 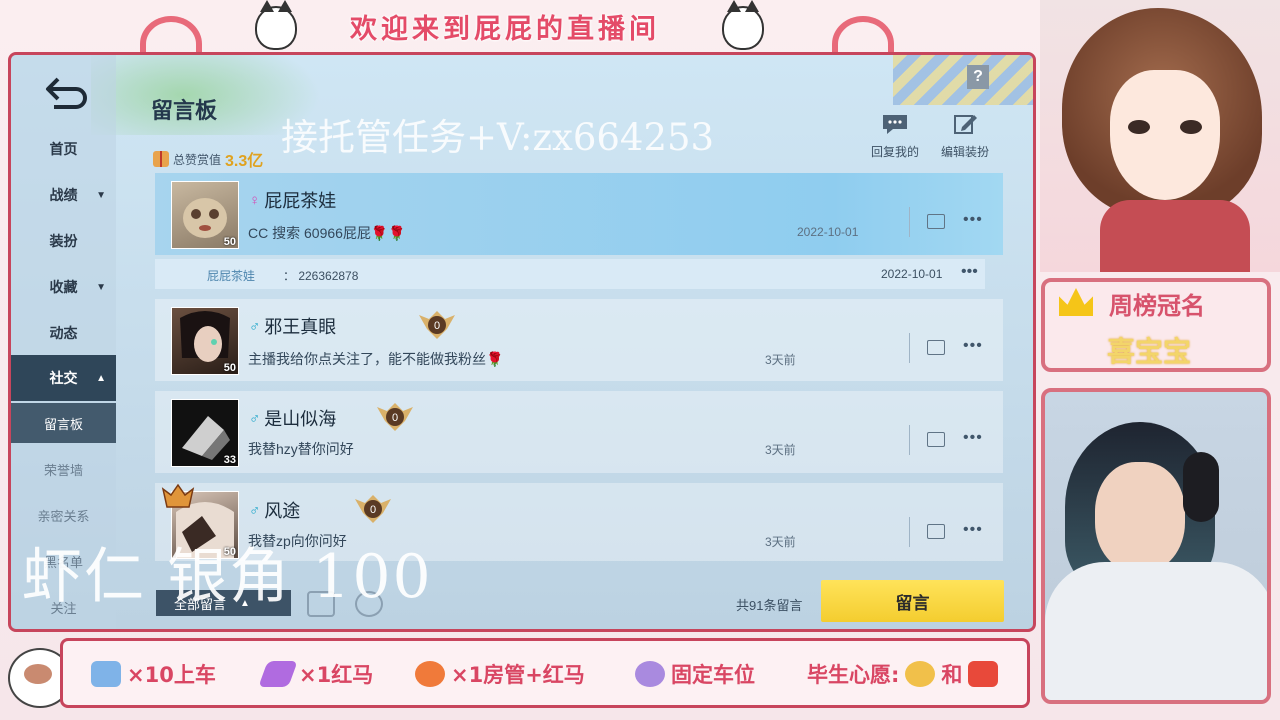 What do you see at coordinates (650, 674) in the screenshot?
I see `wings-icon` at bounding box center [650, 674].